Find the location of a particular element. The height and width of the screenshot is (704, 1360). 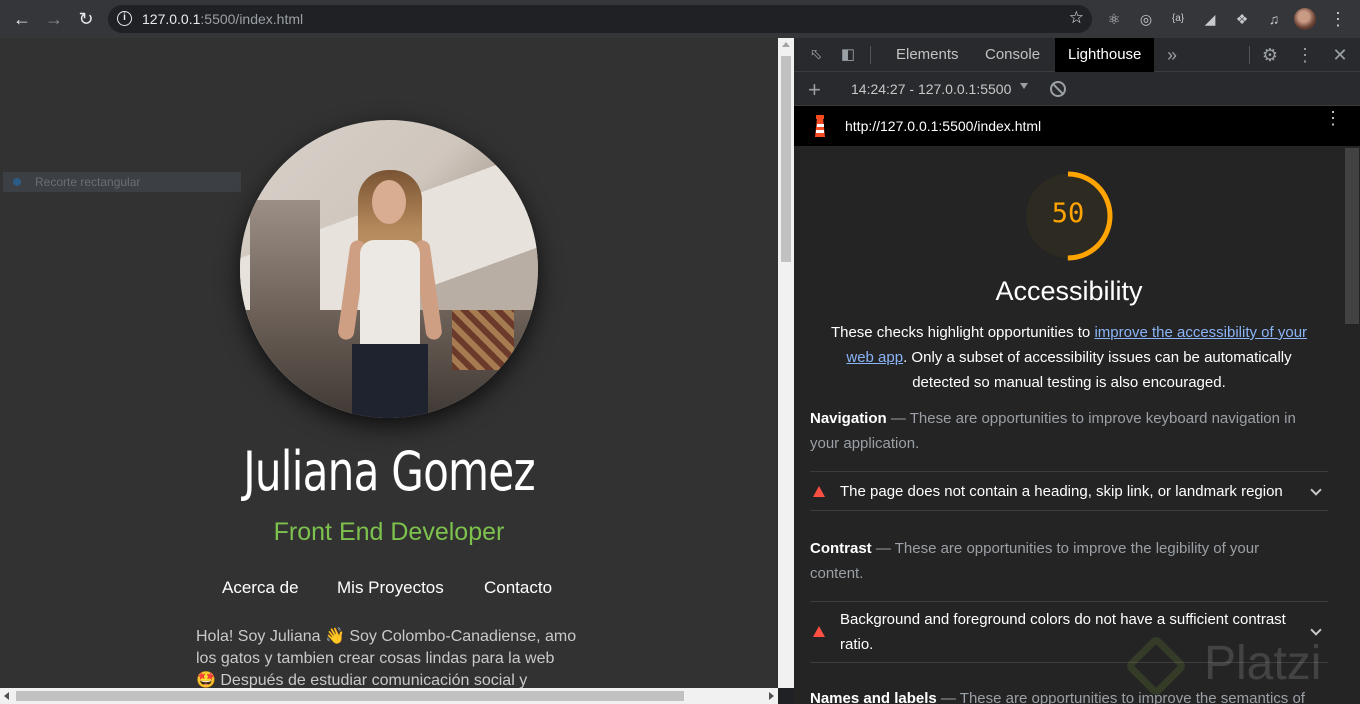

profile-photo is located at coordinates (389, 269).